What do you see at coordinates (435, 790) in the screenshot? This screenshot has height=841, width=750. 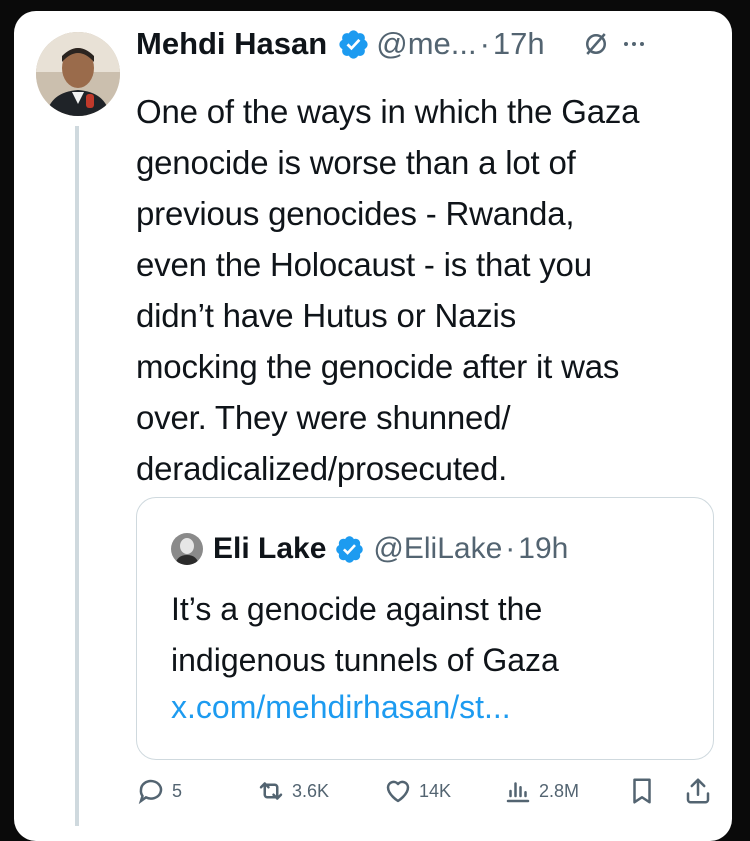 I see `like-count: 14K` at bounding box center [435, 790].